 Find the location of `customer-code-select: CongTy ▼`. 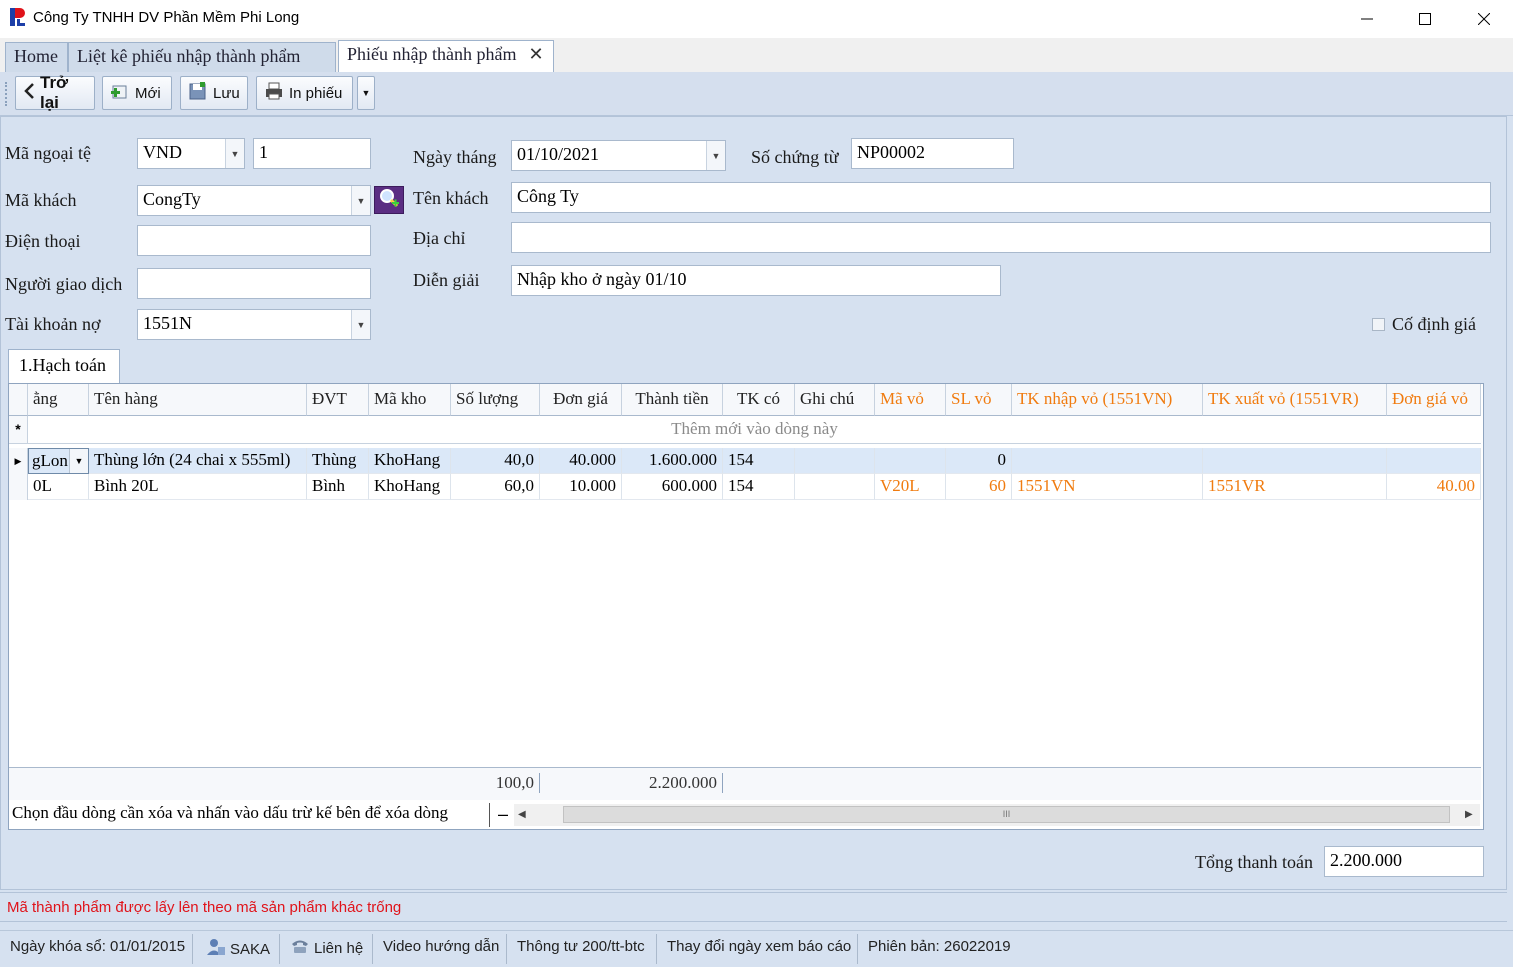

customer-code-select: CongTy ▼ is located at coordinates (254, 200).